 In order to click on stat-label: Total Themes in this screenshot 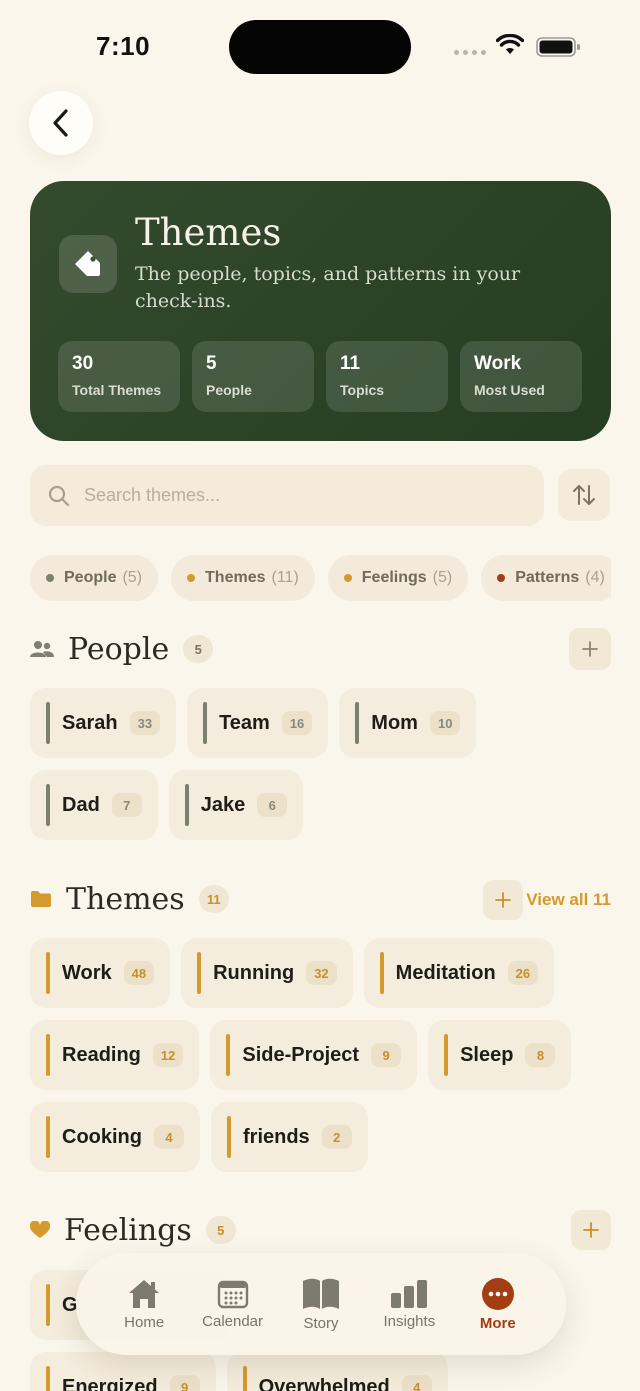, I will do `click(117, 390)`.